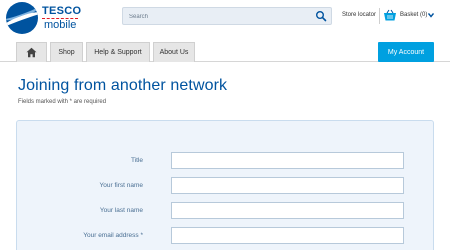  Describe the element at coordinates (359, 15) in the screenshot. I see `store-locator-link: Store locator` at that location.